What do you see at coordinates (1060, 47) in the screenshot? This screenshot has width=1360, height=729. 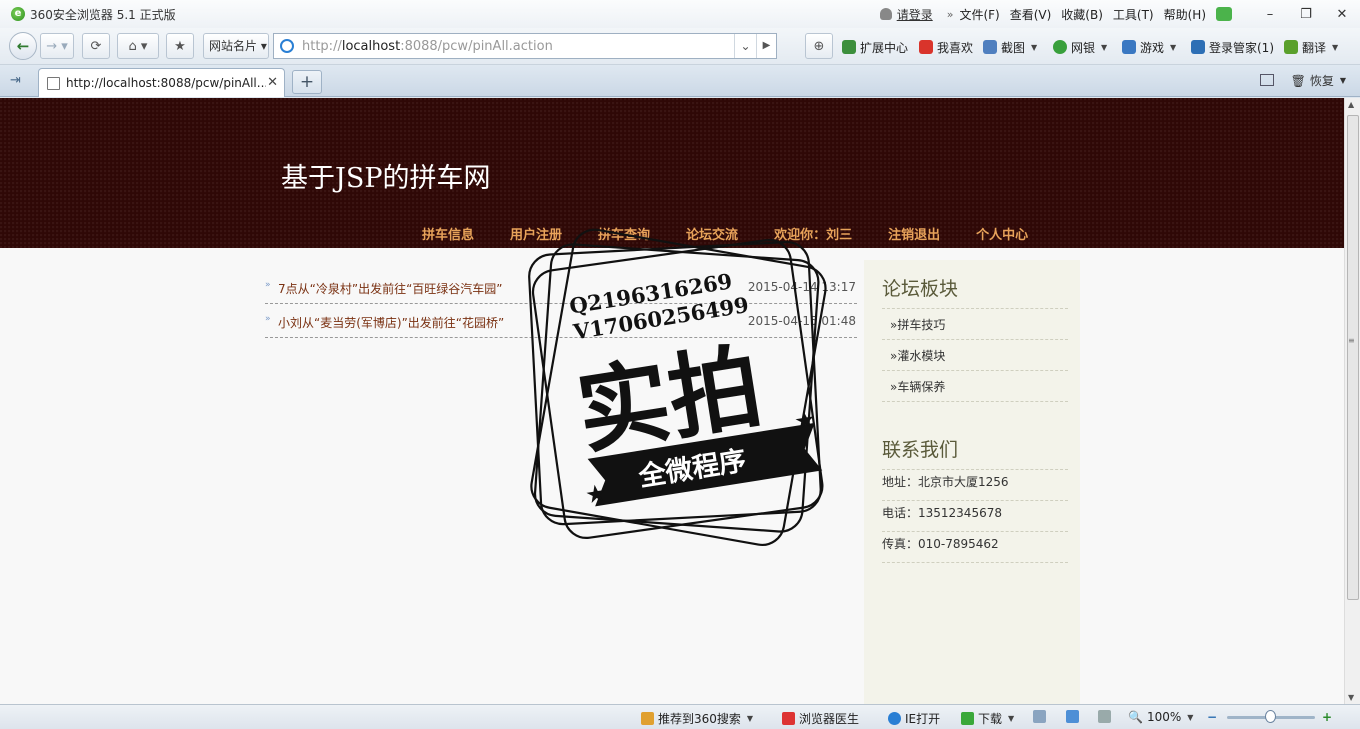 I see `banking-icon` at bounding box center [1060, 47].